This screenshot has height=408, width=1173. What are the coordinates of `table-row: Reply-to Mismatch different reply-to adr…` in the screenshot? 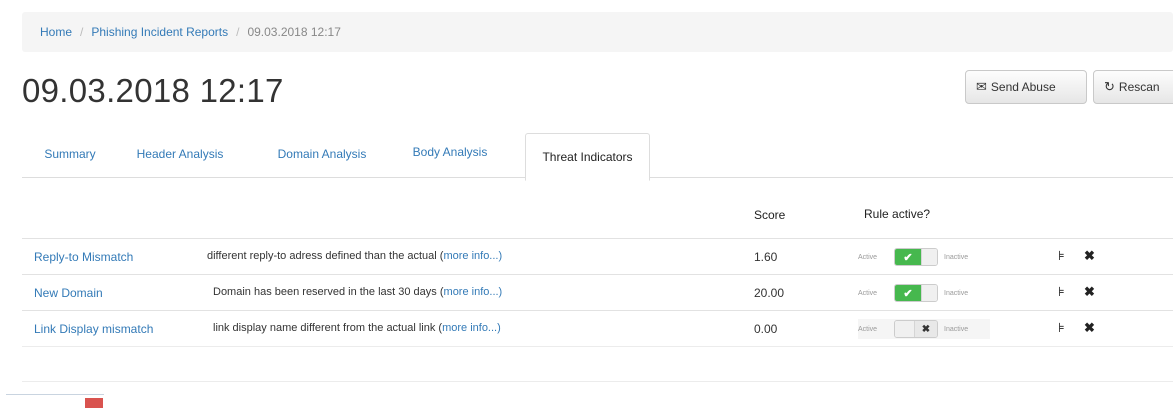 It's located at (597, 256).